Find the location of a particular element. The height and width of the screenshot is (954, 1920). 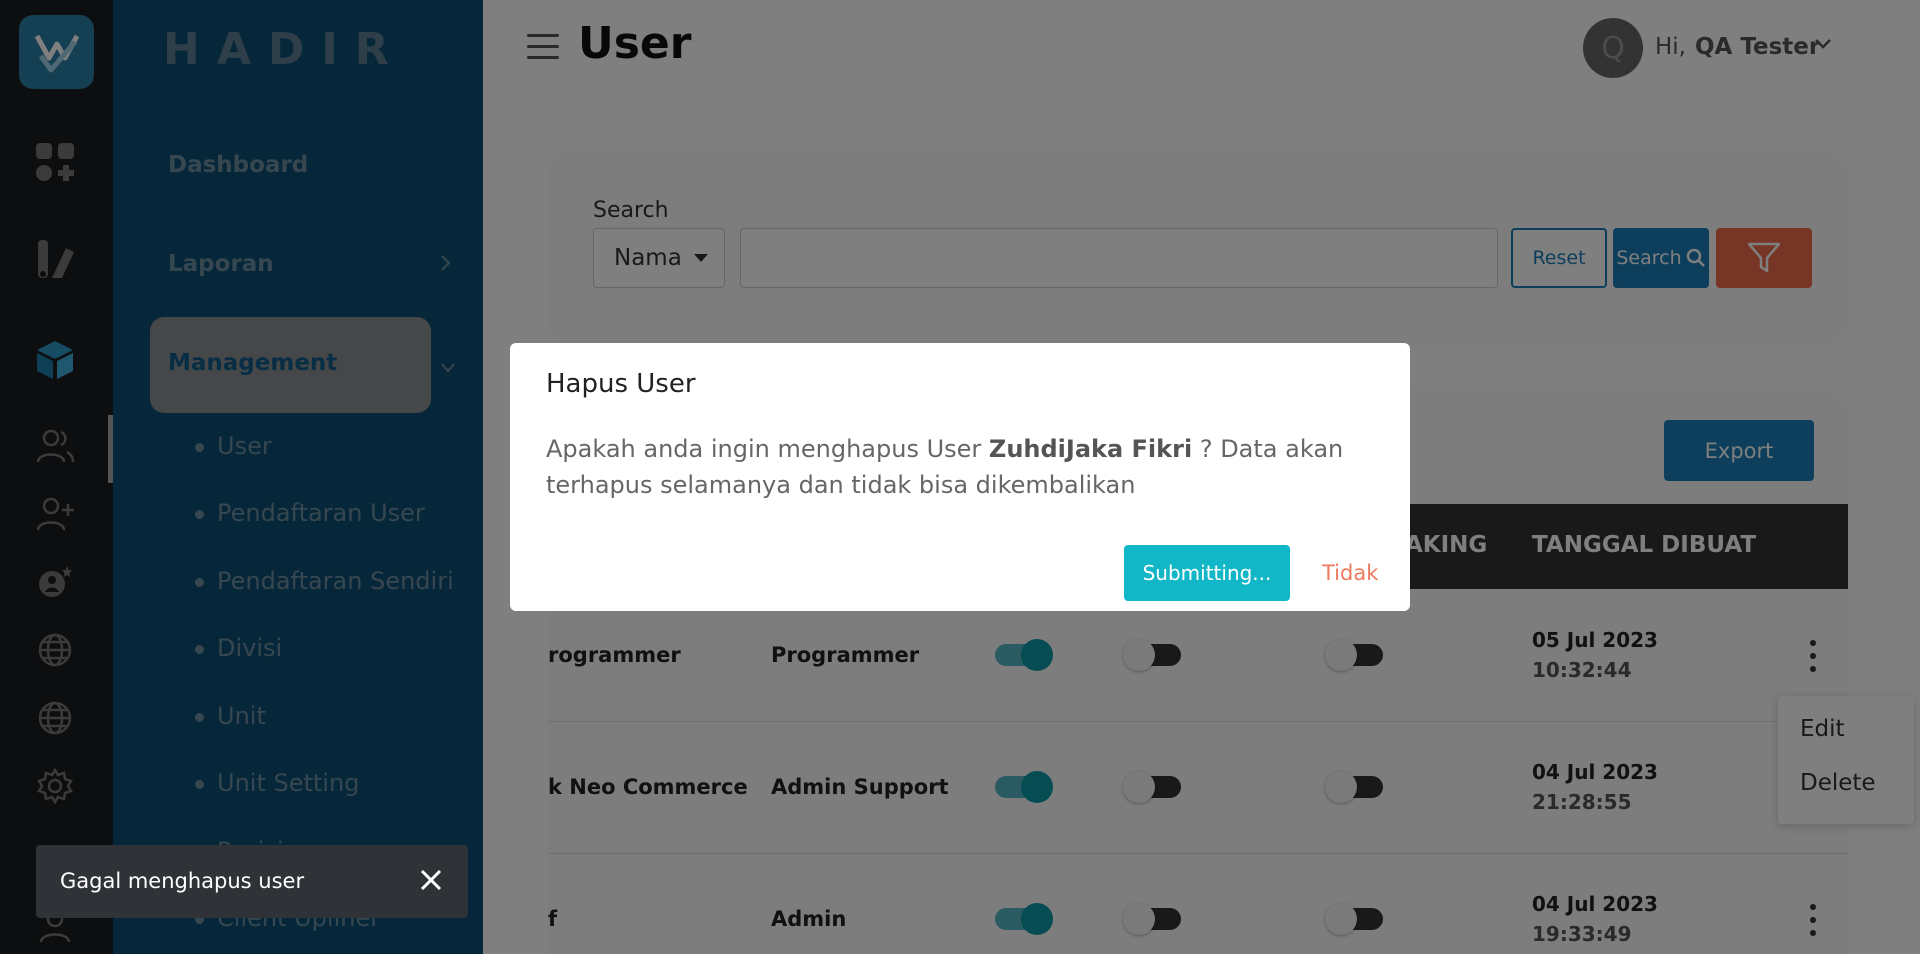

dialog-message-prefix: Apakah anda ingin menghapus User is located at coordinates (764, 449).